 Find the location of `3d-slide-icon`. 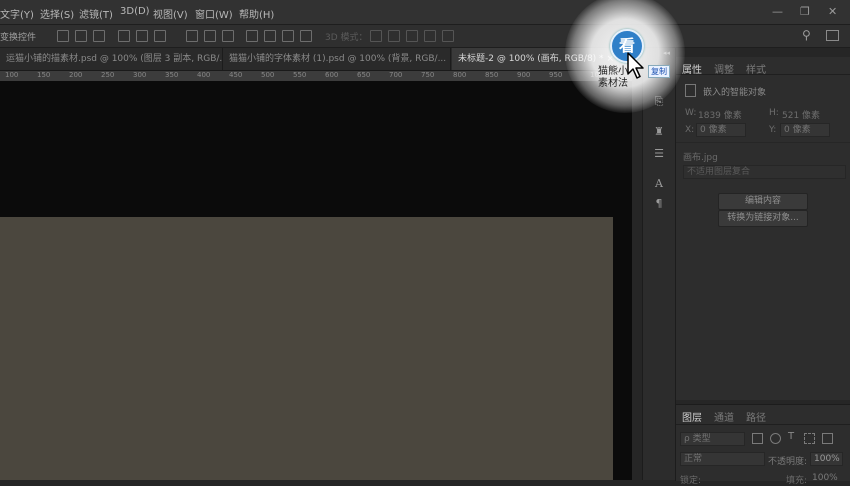

3d-slide-icon is located at coordinates (430, 36).